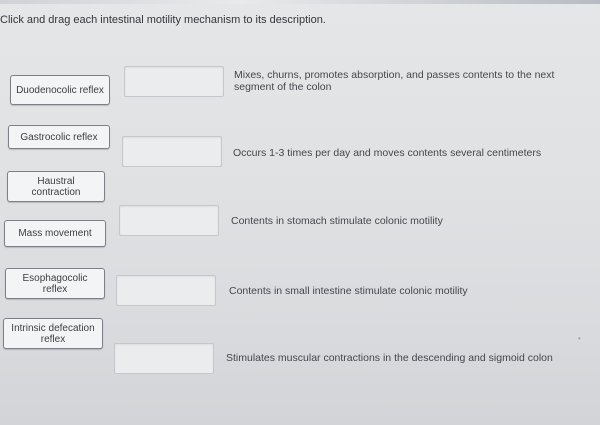 The image size is (600, 425). I want to click on chip-haustral-contraction: Haustral contraction, so click(56, 186).